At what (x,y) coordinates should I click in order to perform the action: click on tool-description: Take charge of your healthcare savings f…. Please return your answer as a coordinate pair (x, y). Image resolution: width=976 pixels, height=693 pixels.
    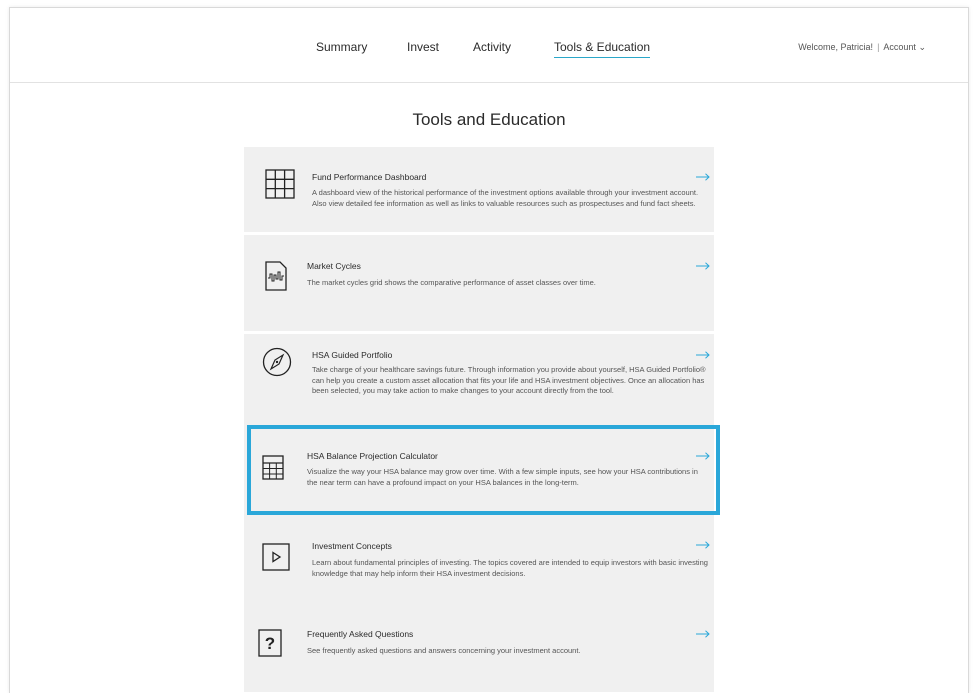
    Looking at the image, I should click on (509, 380).